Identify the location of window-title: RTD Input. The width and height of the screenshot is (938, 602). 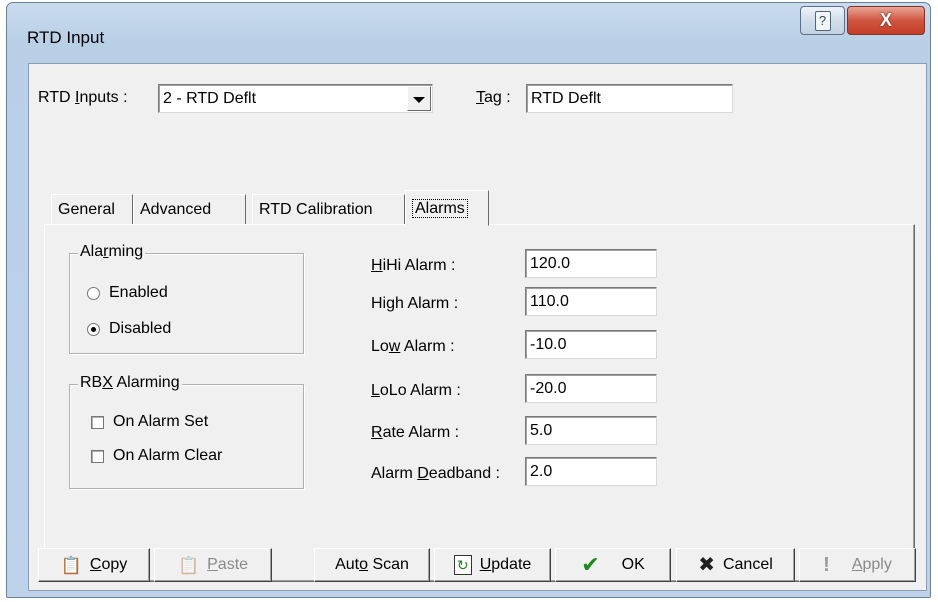
(66, 37).